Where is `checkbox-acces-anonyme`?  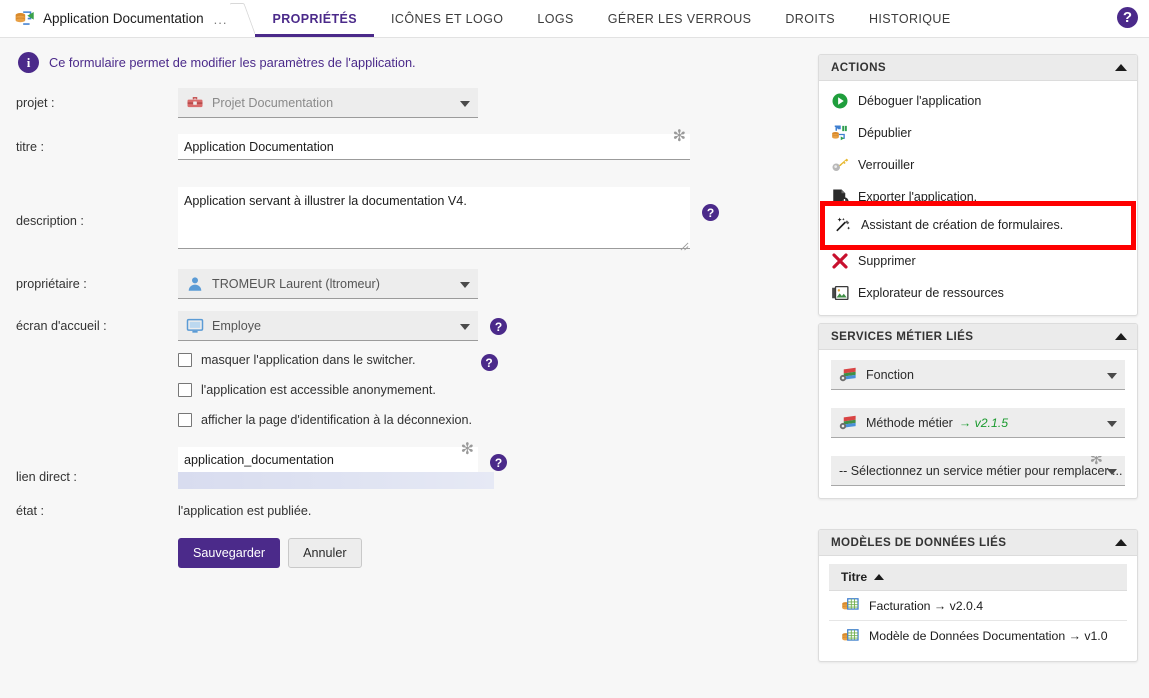 checkbox-acces-anonyme is located at coordinates (185, 390).